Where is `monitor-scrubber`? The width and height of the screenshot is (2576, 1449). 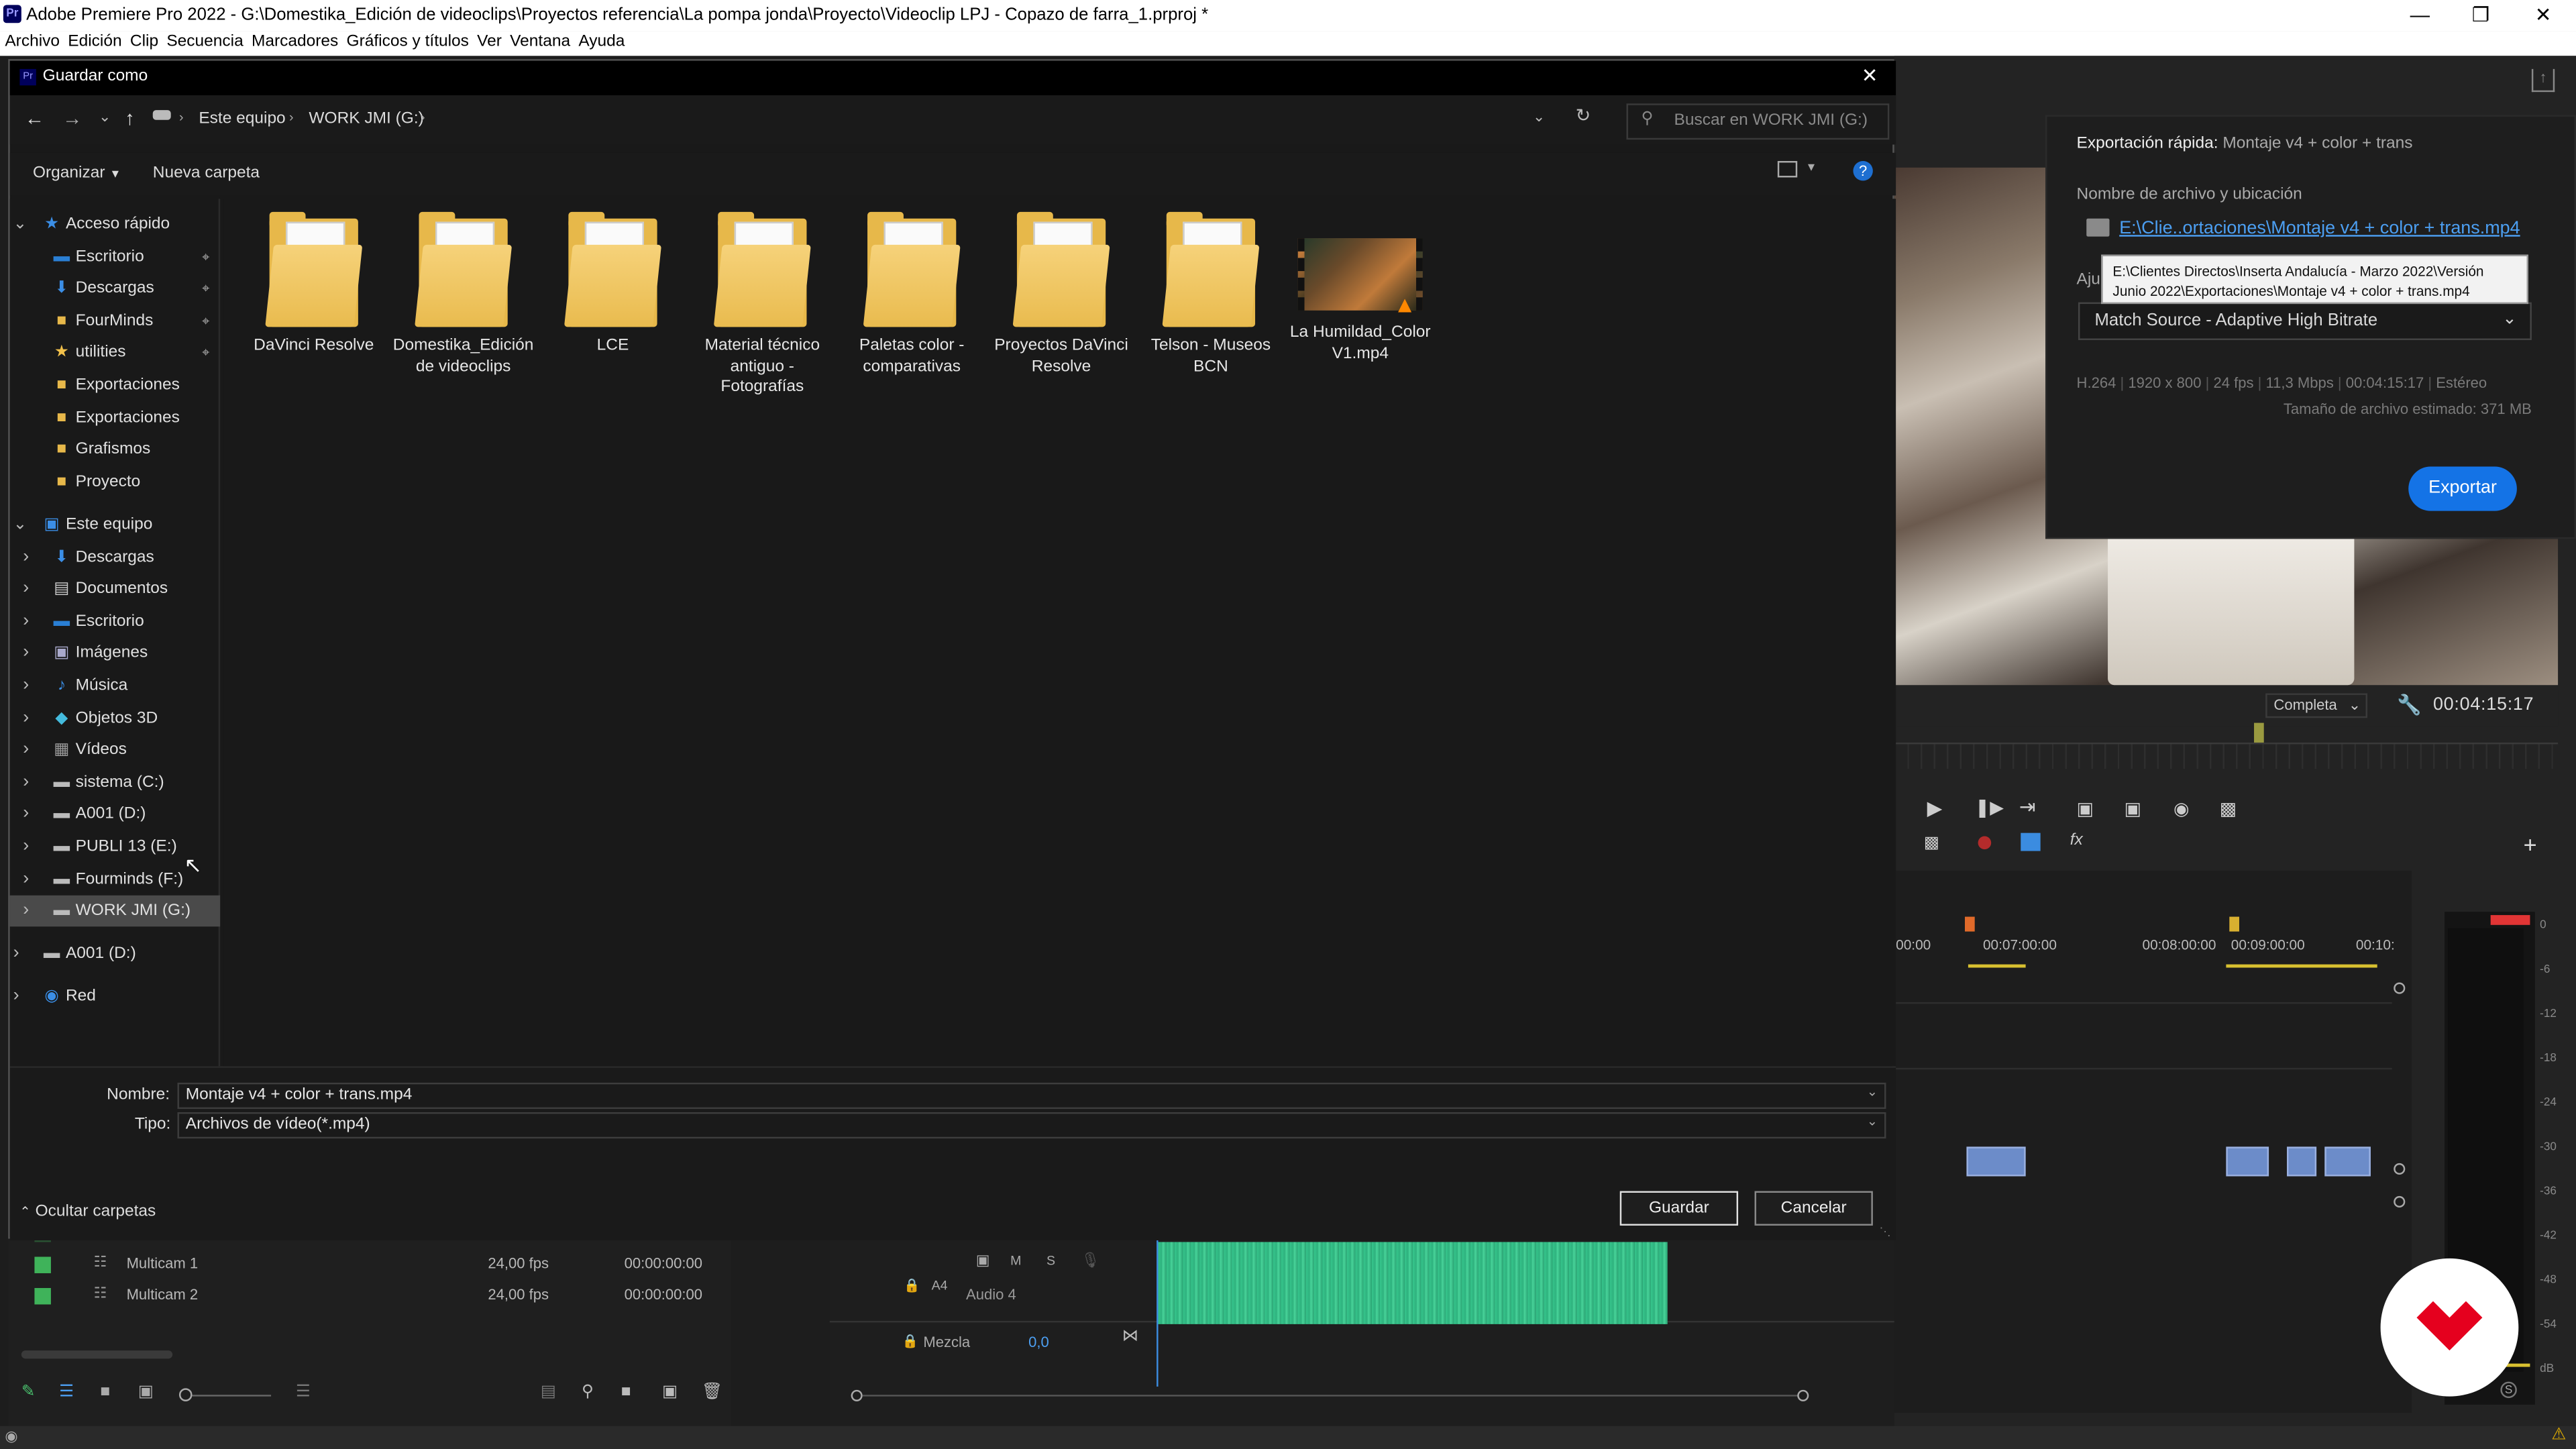
monitor-scrubber is located at coordinates (2226, 755).